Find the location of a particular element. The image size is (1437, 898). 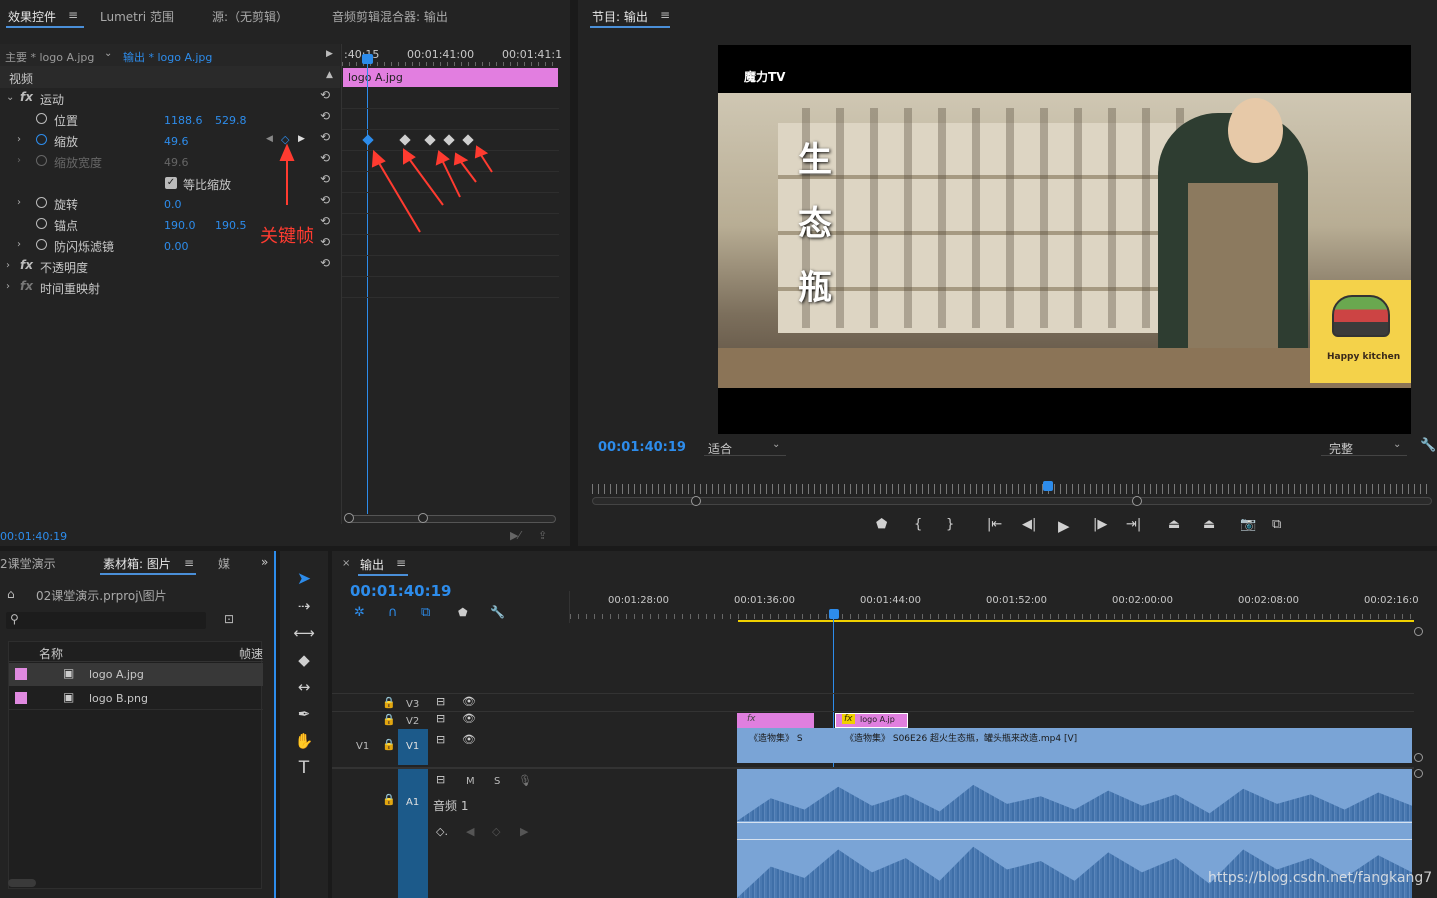

share-icon: ⇪ is located at coordinates (542, 535).